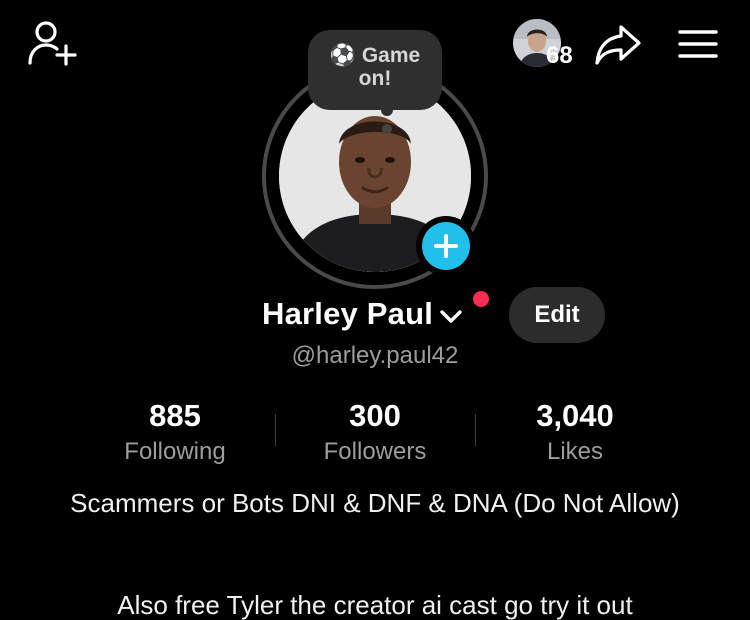 The image size is (750, 620). I want to click on stat-followers: 300 Followers, so click(375, 432).